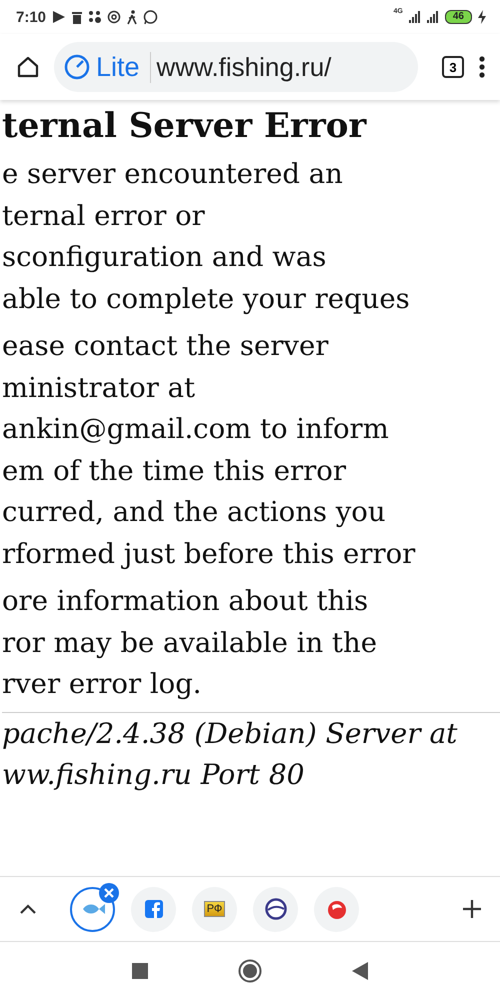  I want to click on tab-count: 3, so click(453, 67).